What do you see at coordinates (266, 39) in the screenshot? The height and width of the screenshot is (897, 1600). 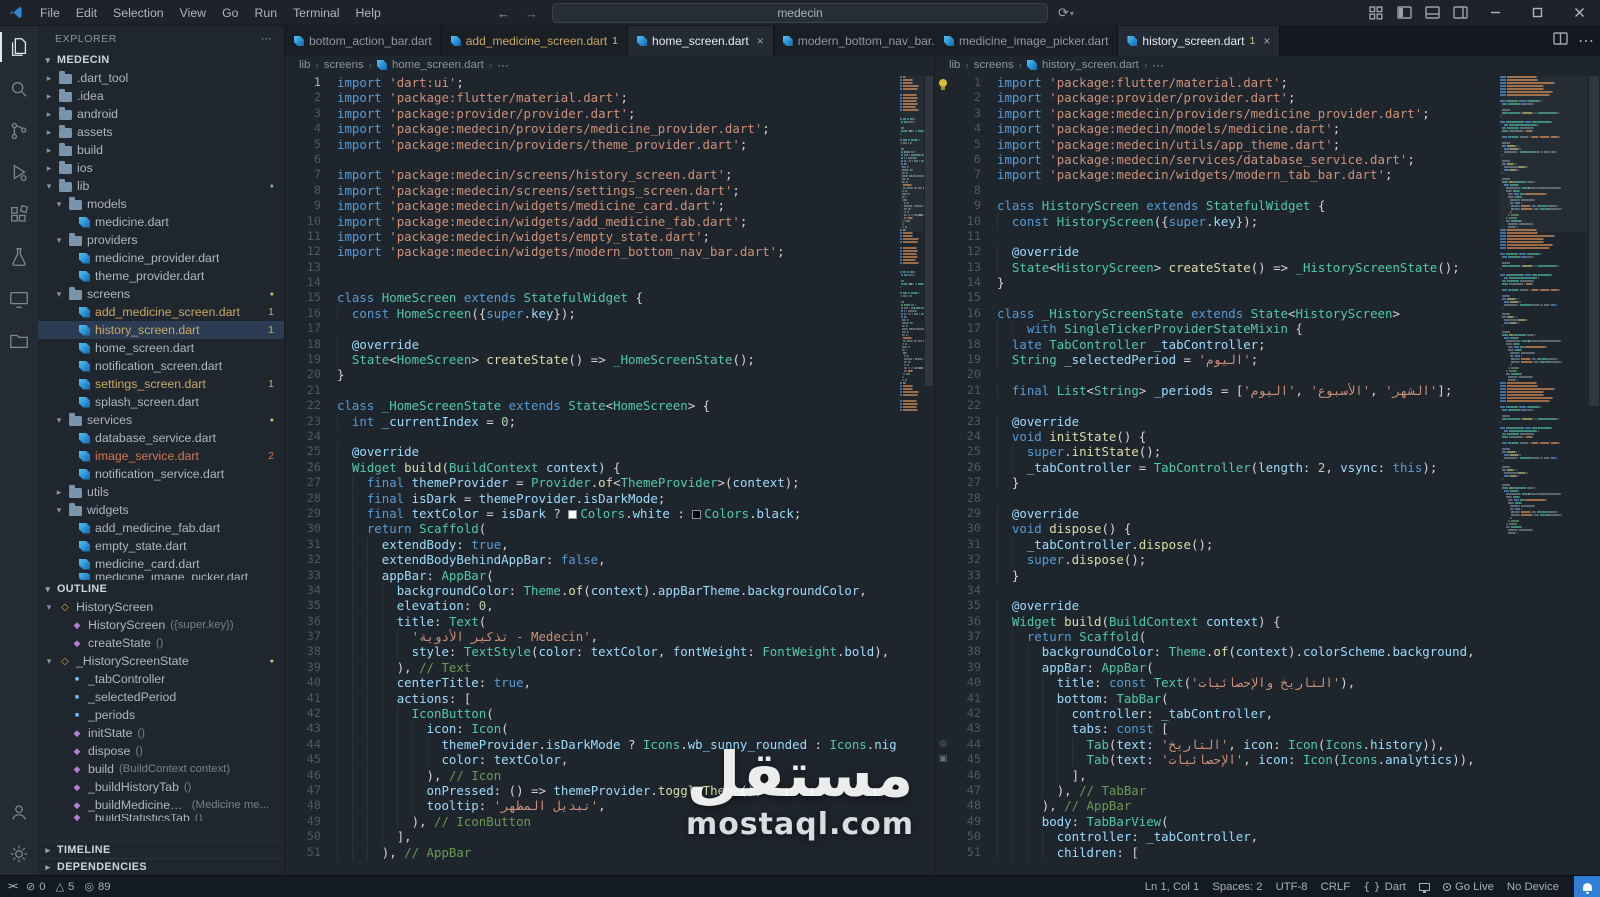 I see `explorer-more-icon: ⋯` at bounding box center [266, 39].